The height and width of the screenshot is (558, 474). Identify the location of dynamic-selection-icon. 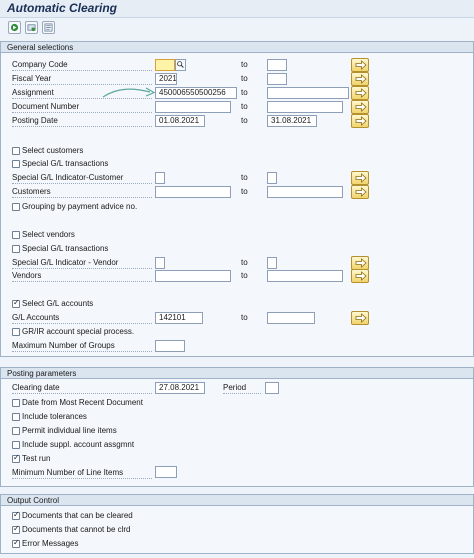
(48, 27).